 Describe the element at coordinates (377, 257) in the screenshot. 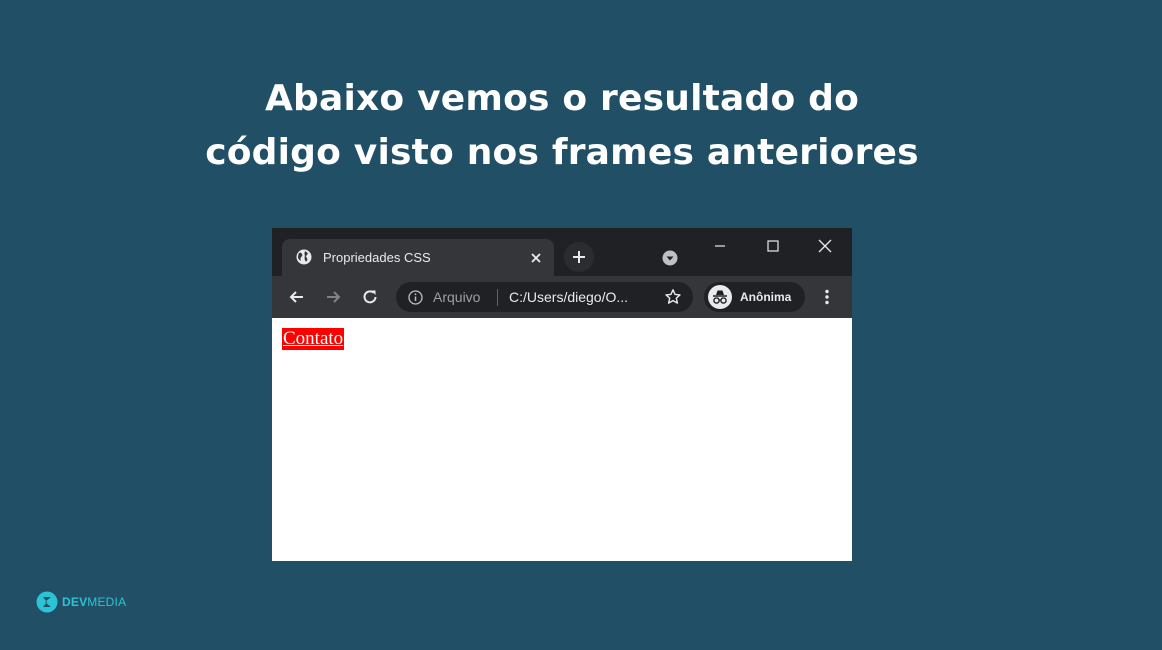

I see `tab-title: Propriedades CSS` at that location.